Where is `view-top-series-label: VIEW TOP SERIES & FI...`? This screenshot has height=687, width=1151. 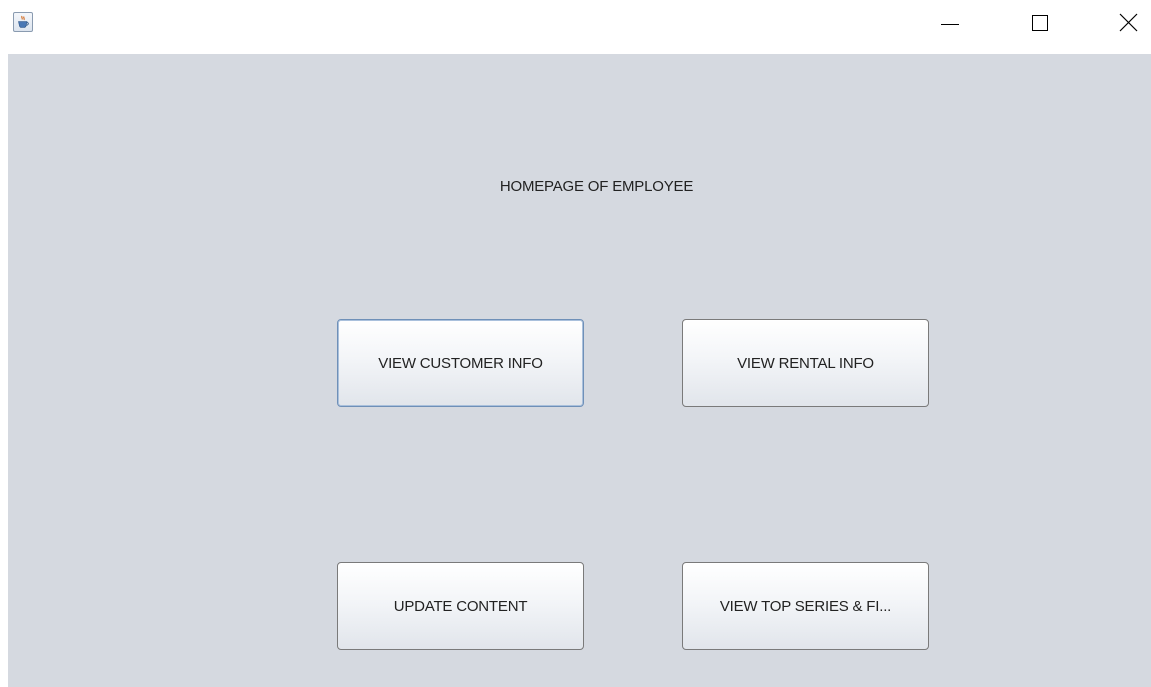
view-top-series-label: VIEW TOP SERIES & FI... is located at coordinates (805, 606).